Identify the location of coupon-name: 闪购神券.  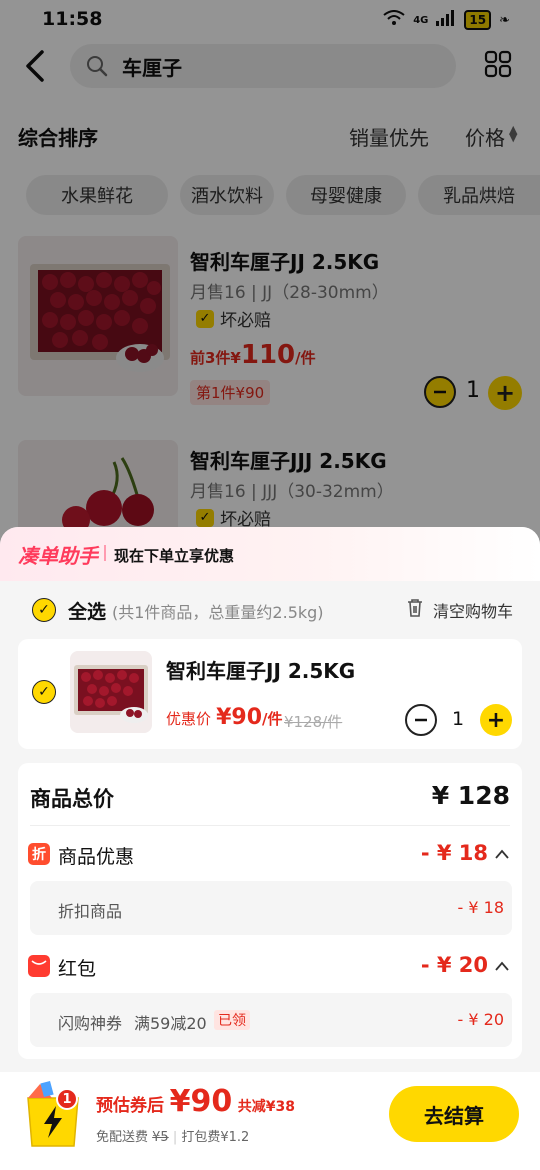
(90, 1023).